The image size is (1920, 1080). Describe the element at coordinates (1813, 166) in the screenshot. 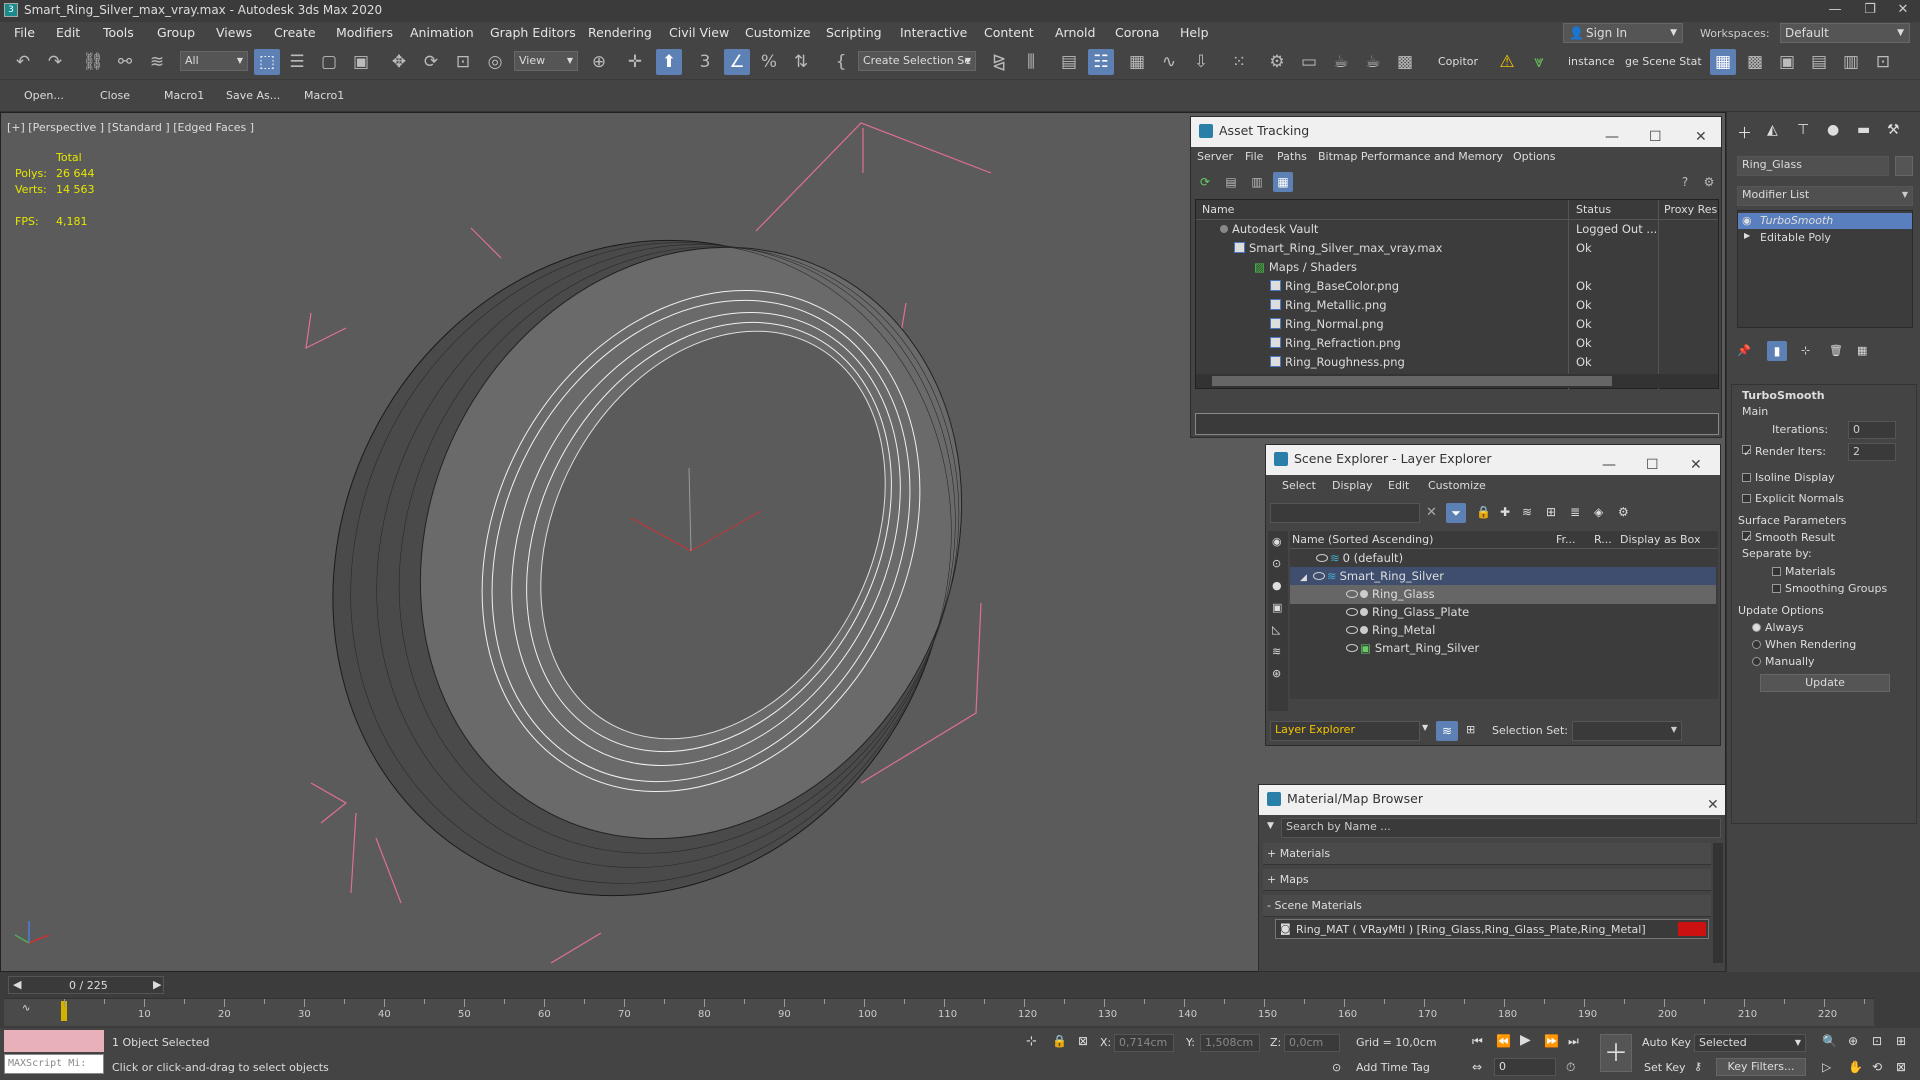

I see `object-name-field: Ring_Glass` at that location.